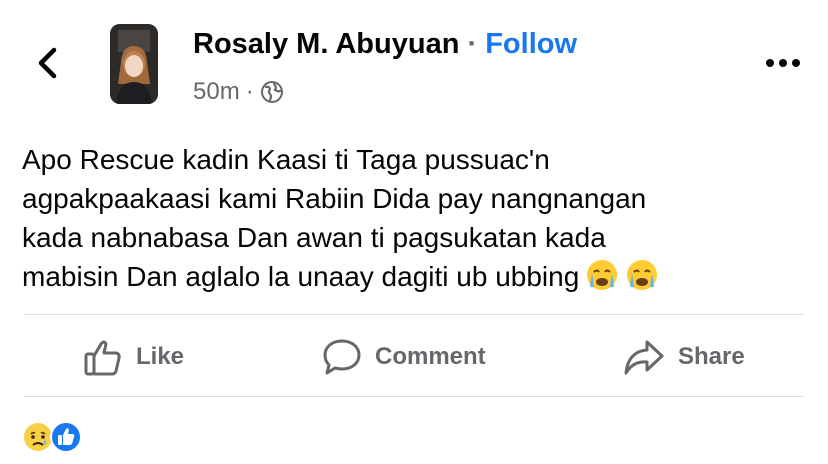 The height and width of the screenshot is (464, 828). I want to click on divider-top, so click(414, 314).